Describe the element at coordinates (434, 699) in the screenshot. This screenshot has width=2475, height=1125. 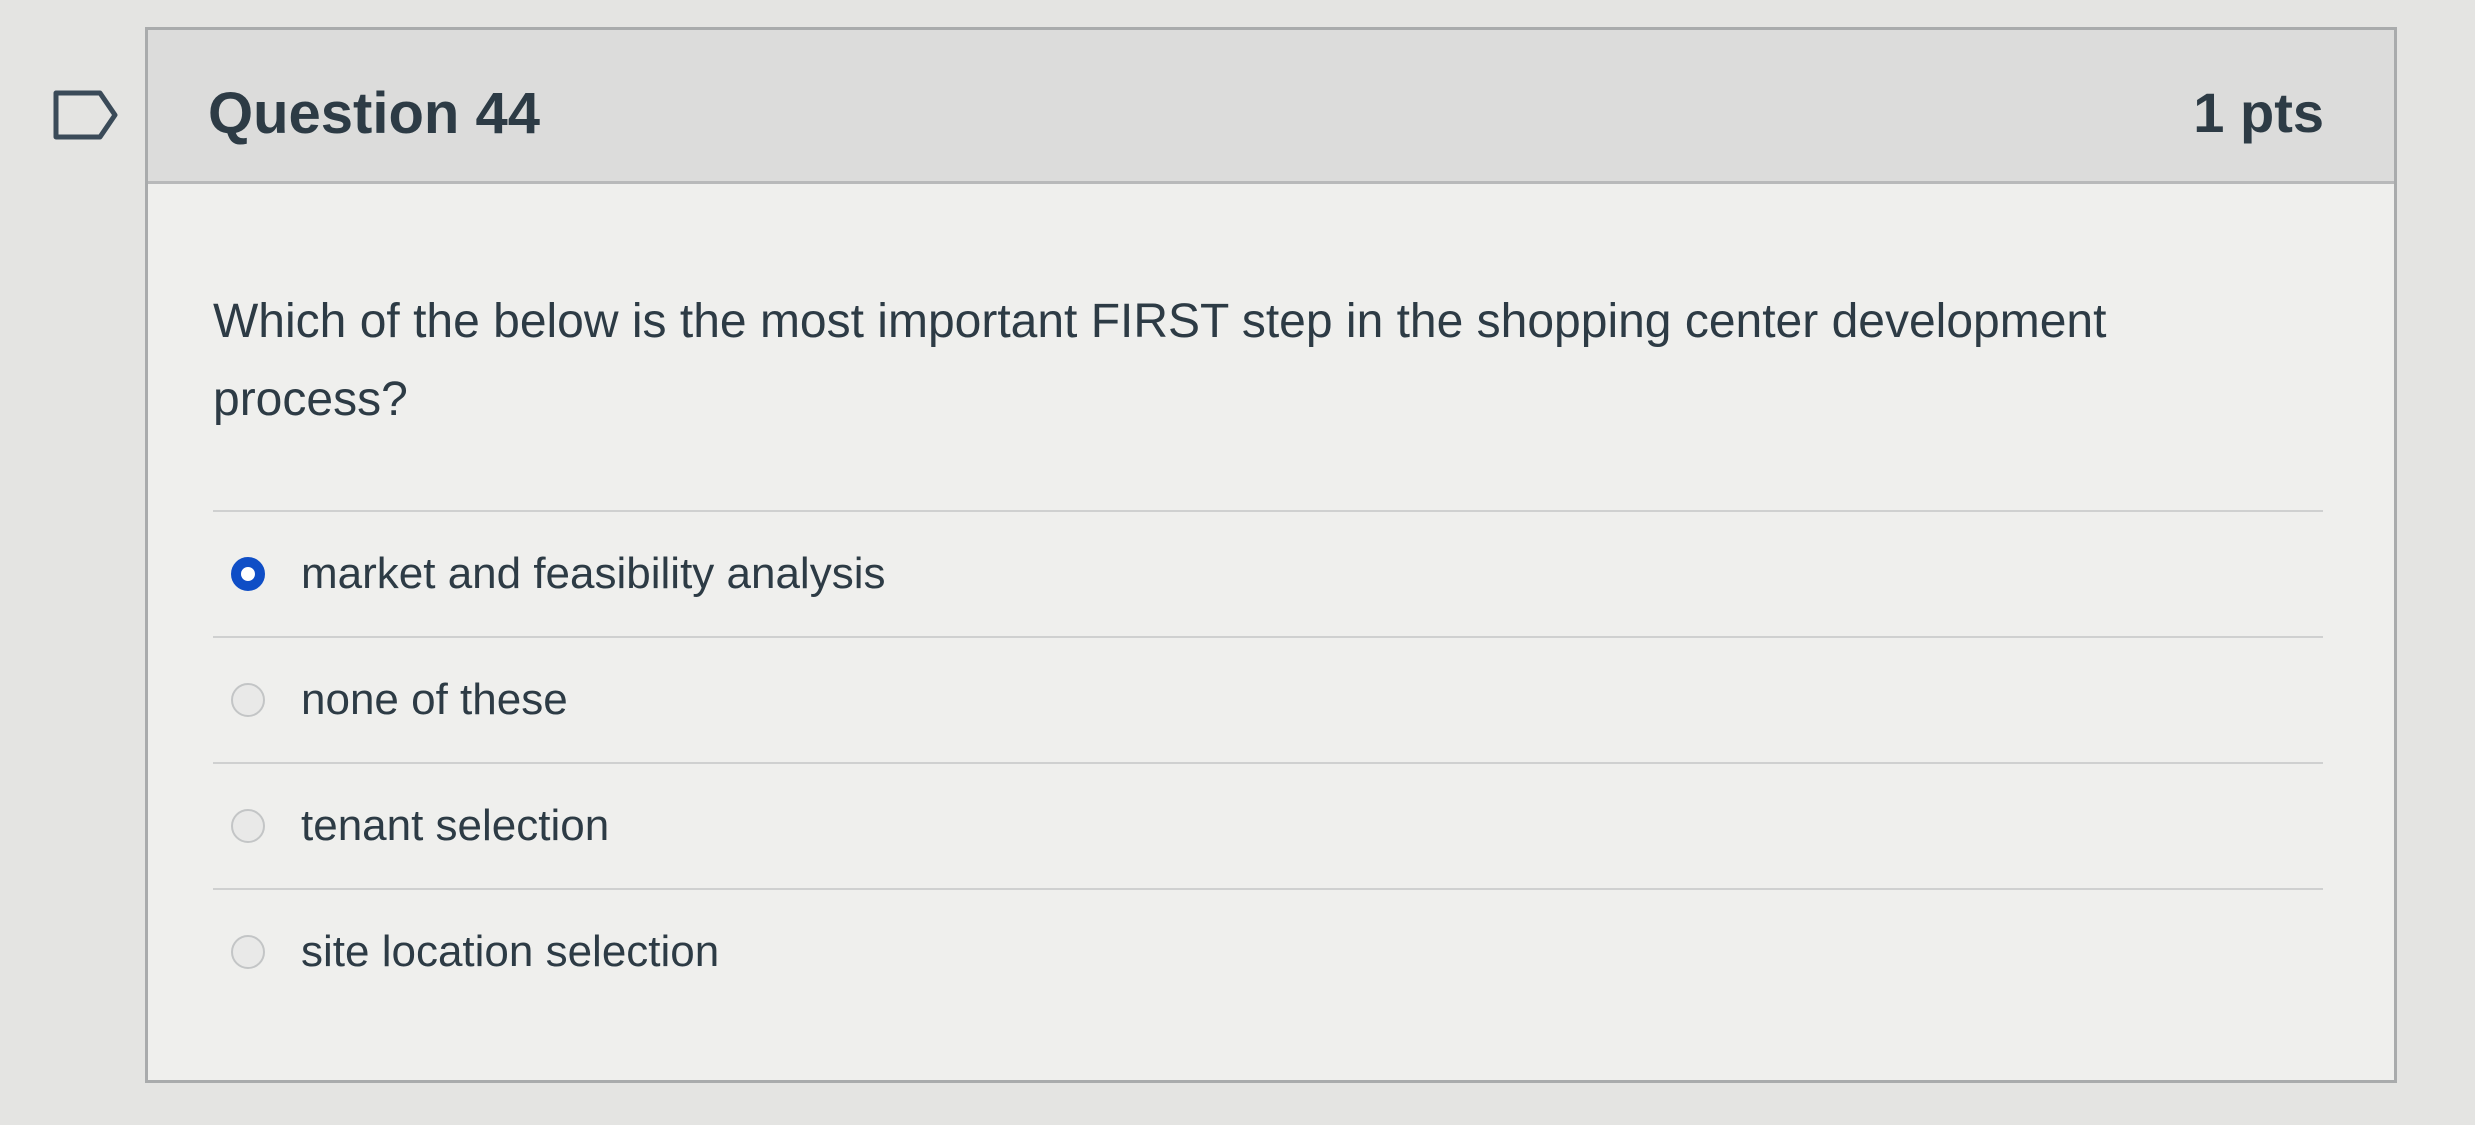
I see `answer-label: none of these` at that location.